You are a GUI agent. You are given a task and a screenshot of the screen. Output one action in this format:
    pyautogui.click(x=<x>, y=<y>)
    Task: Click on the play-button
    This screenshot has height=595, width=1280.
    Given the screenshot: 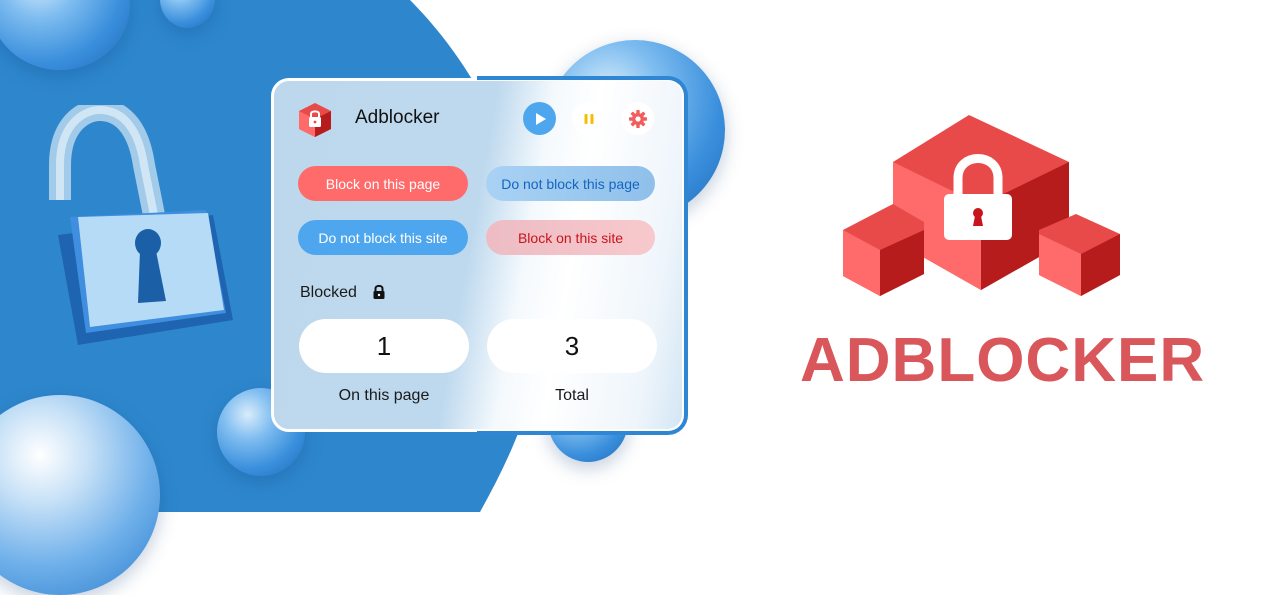 What is the action you would take?
    pyautogui.click(x=539, y=118)
    